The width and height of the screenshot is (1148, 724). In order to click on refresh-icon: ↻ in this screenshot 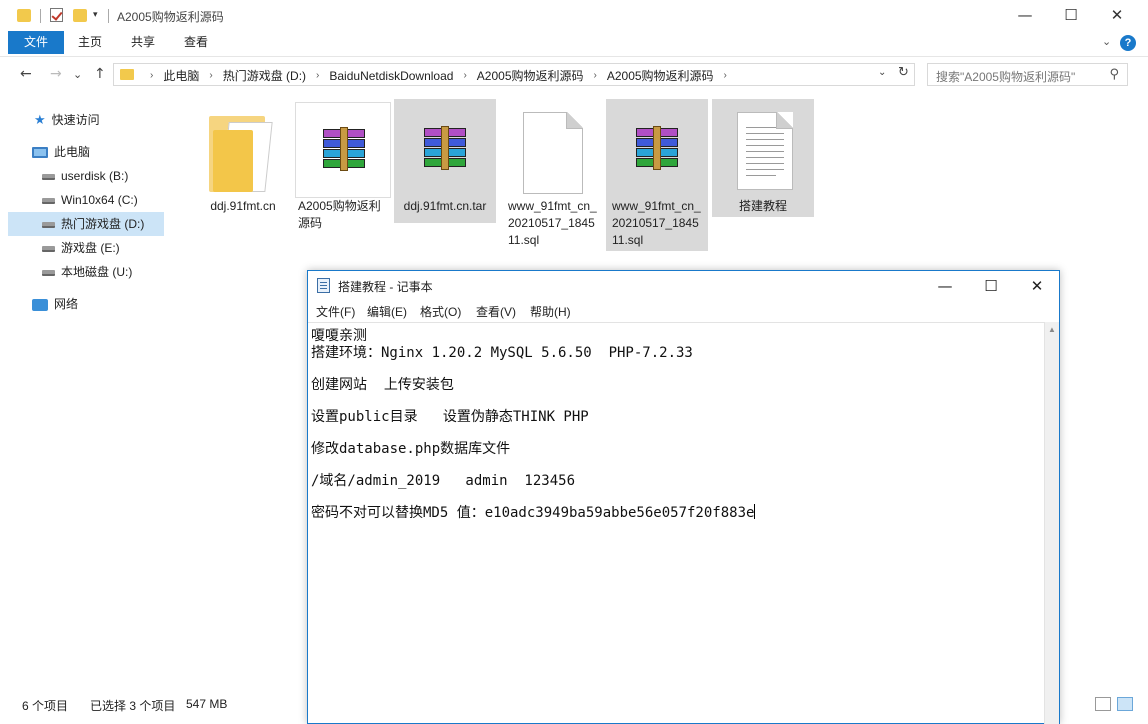, I will do `click(903, 72)`.